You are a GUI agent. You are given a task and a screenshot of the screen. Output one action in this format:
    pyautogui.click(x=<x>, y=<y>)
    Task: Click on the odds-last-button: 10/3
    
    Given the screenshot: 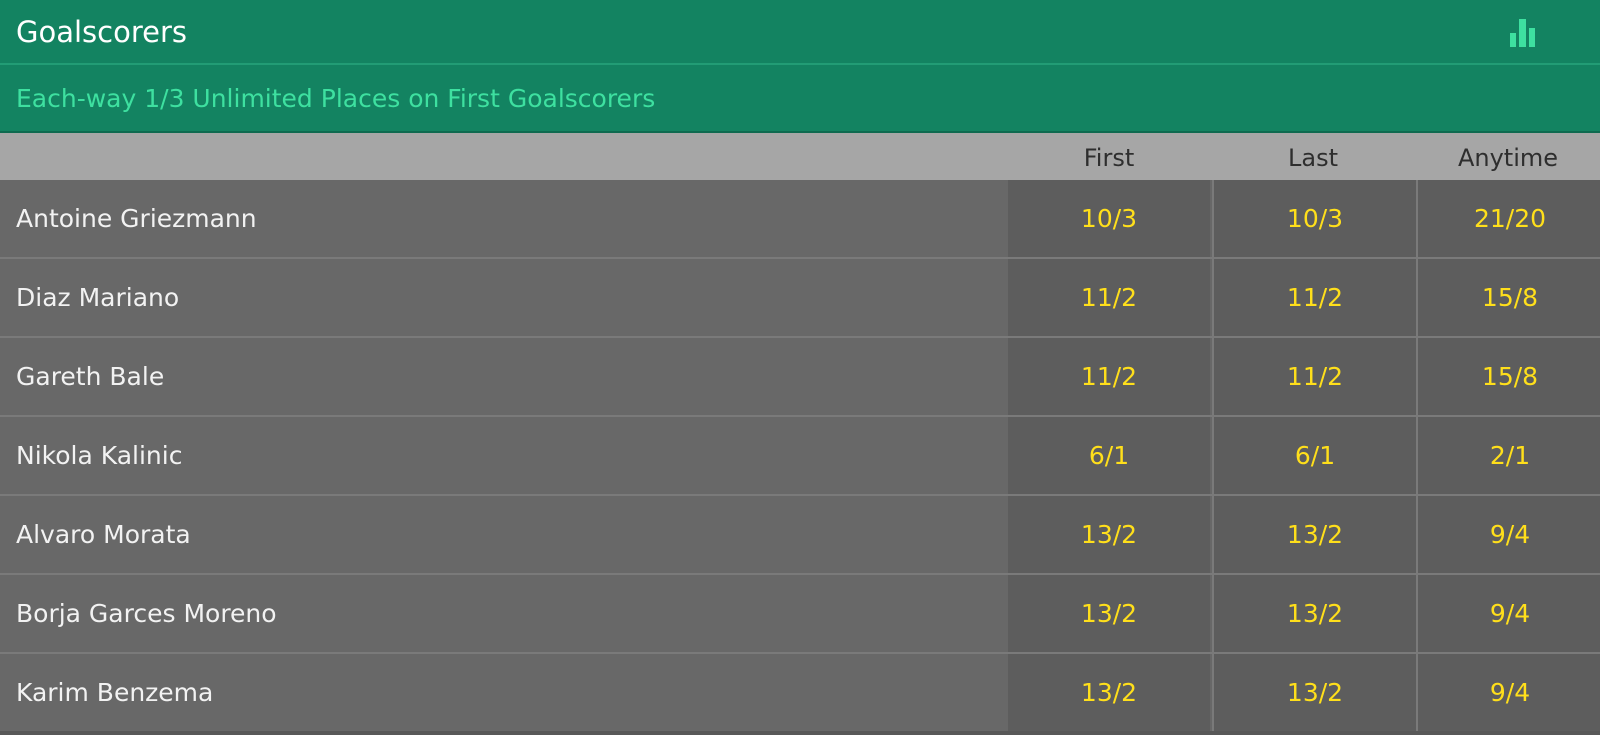 What is the action you would take?
    pyautogui.click(x=1314, y=218)
    